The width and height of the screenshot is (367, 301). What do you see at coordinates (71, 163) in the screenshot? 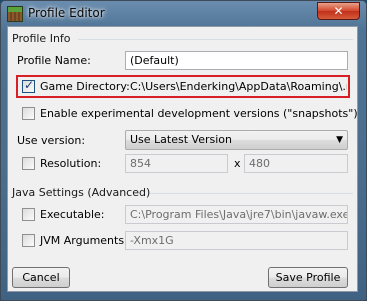
I see `resolution-label: Resolution:` at bounding box center [71, 163].